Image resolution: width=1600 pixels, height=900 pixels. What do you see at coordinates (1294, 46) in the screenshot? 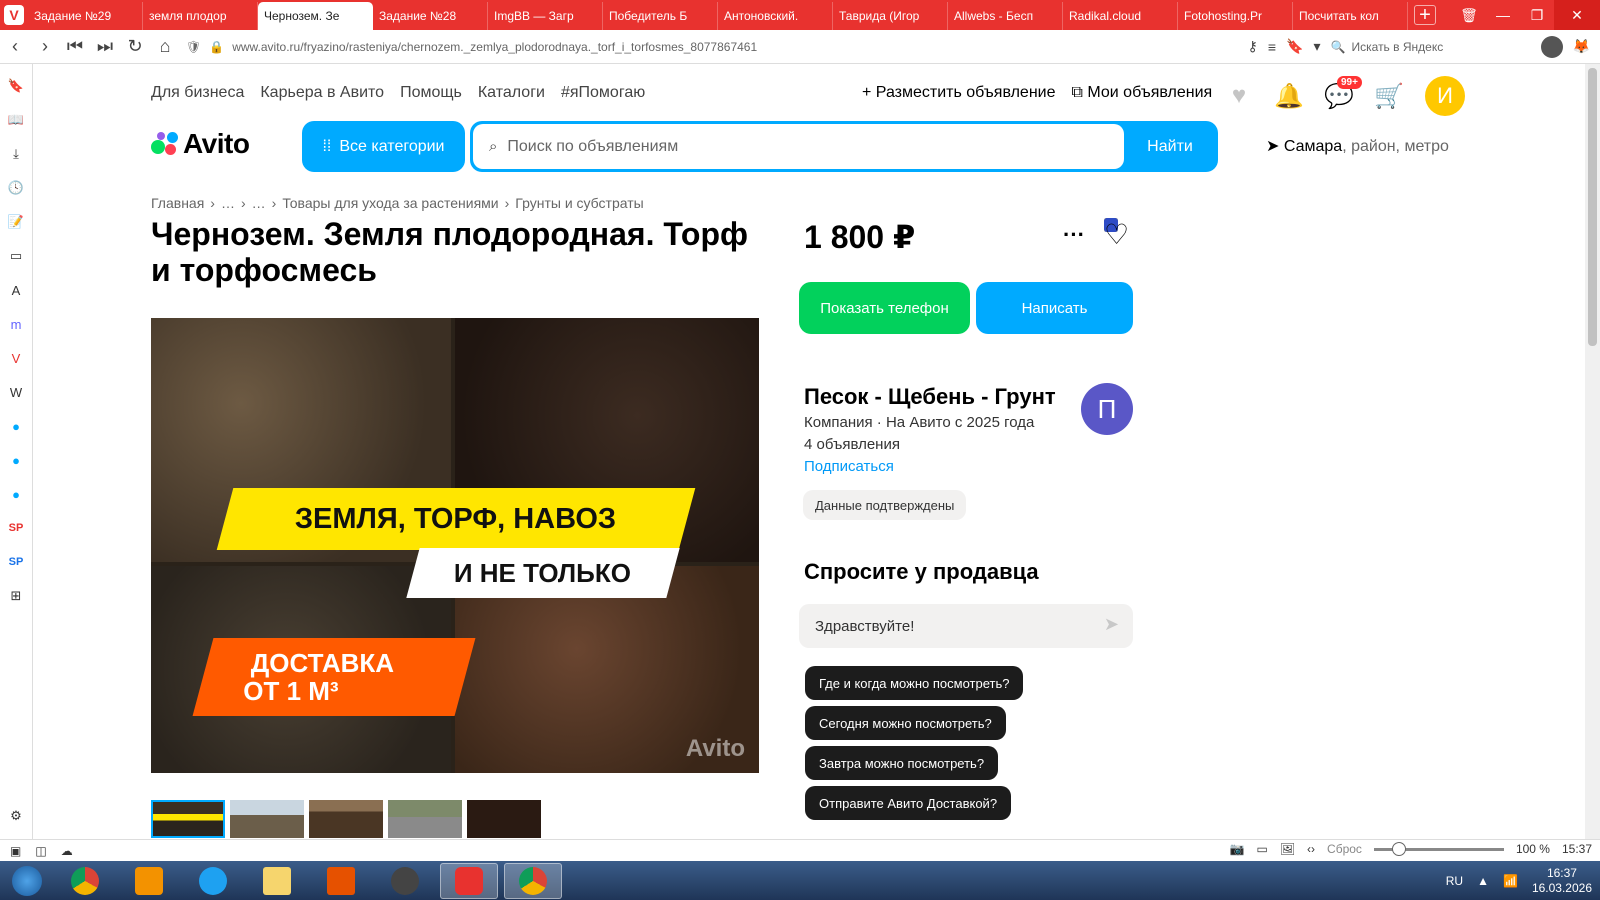
I see `bookmark-icon: 🔖` at bounding box center [1294, 46].